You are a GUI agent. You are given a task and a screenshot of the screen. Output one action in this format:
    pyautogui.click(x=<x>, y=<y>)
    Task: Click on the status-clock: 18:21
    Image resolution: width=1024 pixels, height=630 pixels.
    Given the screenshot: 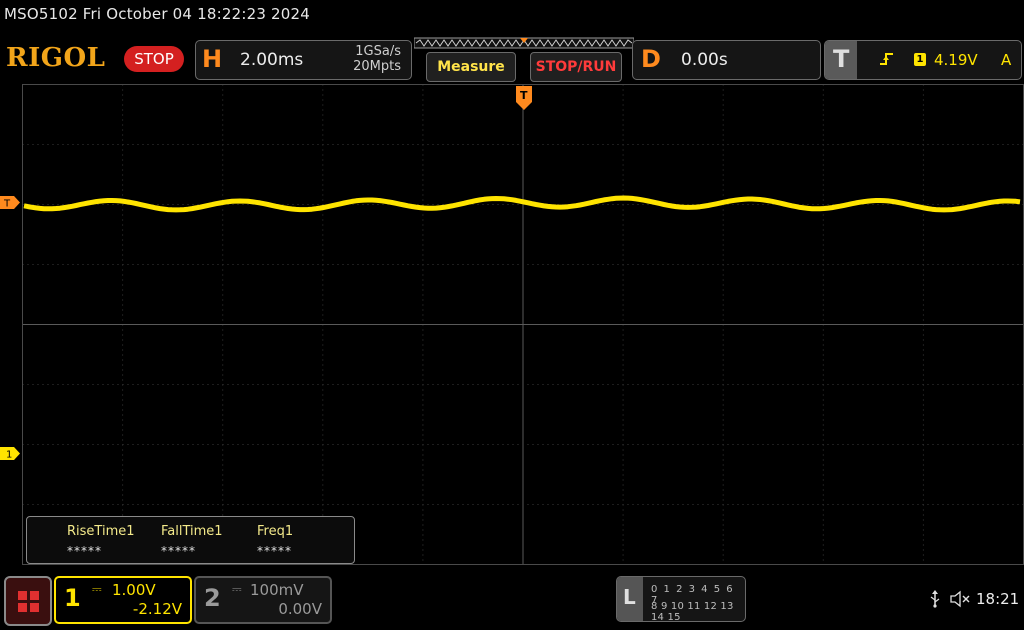 What is the action you would take?
    pyautogui.click(x=998, y=599)
    